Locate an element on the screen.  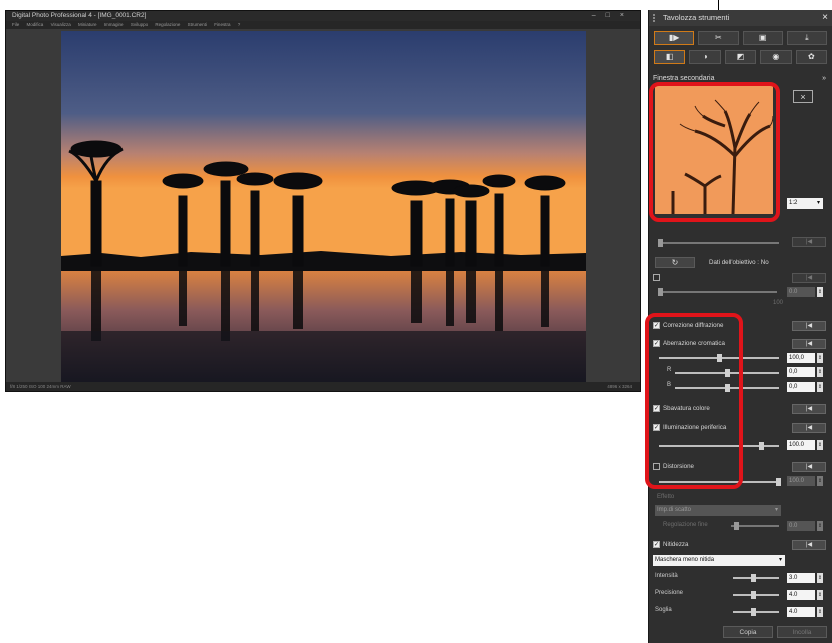
diffraction-reset-button: |◀ is located at coordinates (809, 326).